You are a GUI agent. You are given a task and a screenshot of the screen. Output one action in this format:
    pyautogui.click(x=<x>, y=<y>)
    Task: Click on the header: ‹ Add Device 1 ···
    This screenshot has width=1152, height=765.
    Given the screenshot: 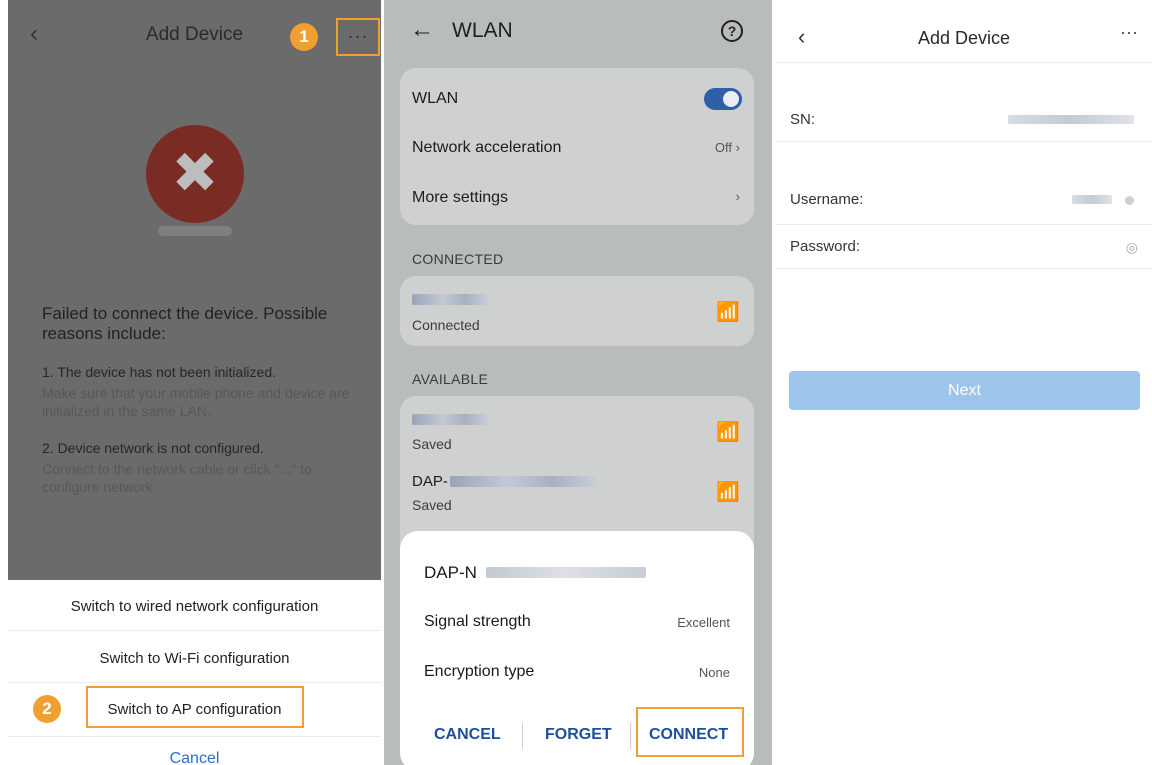 What is the action you would take?
    pyautogui.click(x=194, y=34)
    